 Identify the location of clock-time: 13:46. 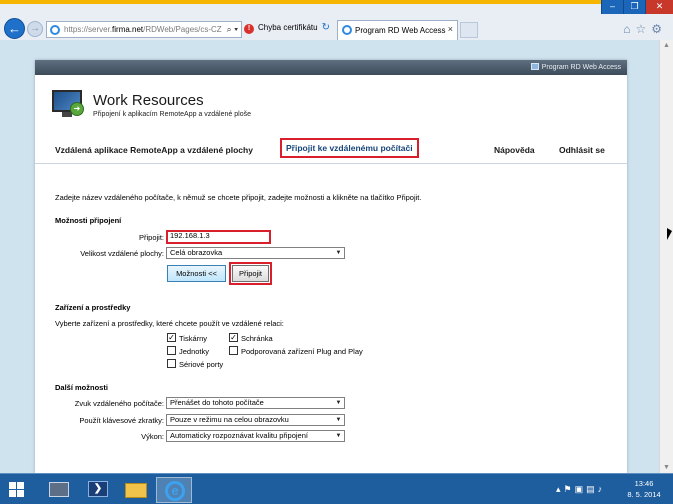
(644, 483).